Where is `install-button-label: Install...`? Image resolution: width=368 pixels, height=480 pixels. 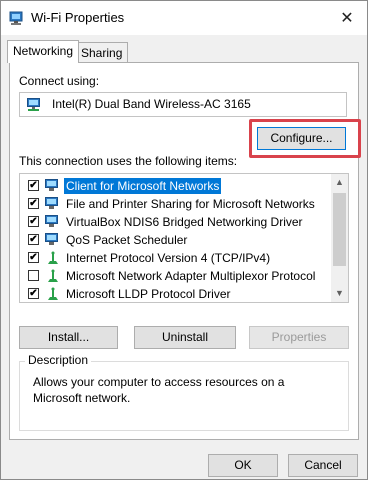 install-button-label: Install... is located at coordinates (68, 337).